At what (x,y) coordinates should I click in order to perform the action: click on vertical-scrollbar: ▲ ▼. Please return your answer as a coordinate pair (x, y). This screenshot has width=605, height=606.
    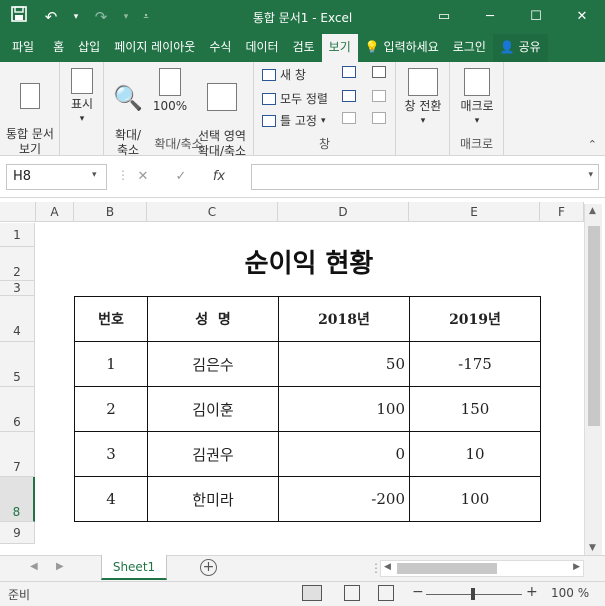
    Looking at the image, I should click on (593, 379).